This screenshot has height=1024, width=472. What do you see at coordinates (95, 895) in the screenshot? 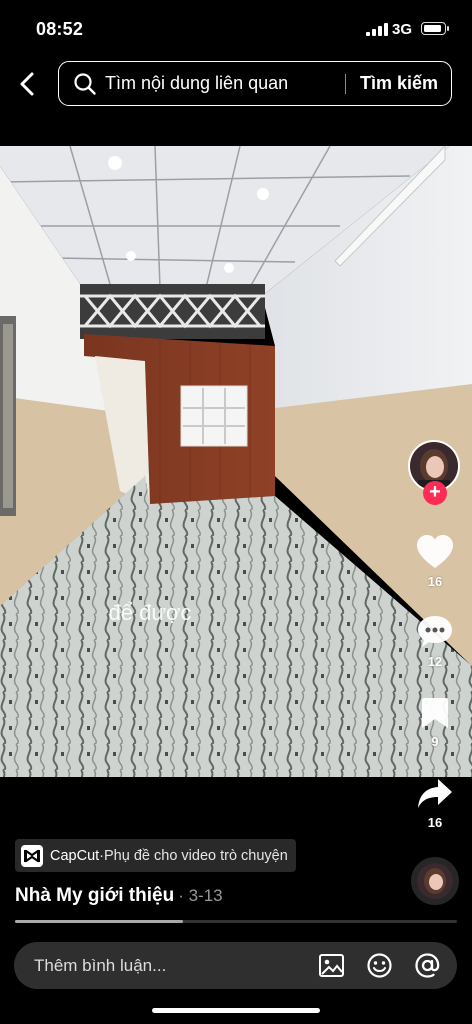
I see `post-author: Nhà My giới thiệu` at bounding box center [95, 895].